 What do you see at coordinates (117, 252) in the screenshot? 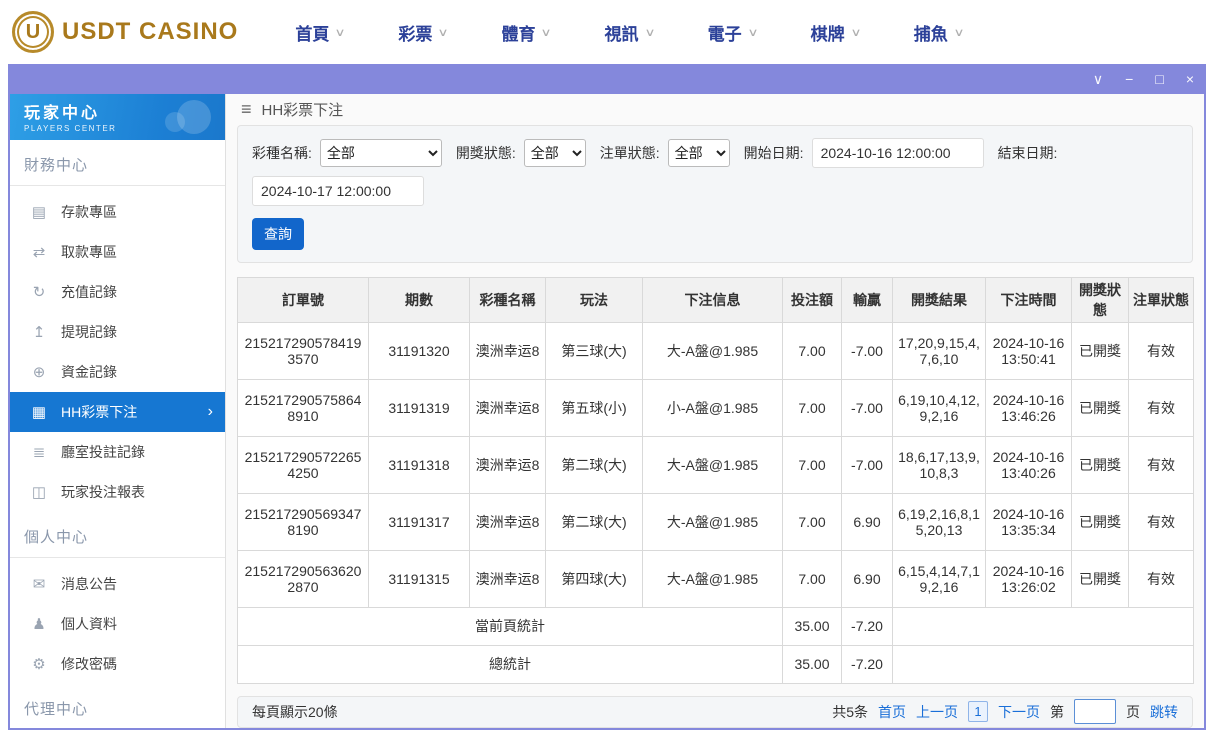
I see `sidebar-item: ⇄ 取款專區` at bounding box center [117, 252].